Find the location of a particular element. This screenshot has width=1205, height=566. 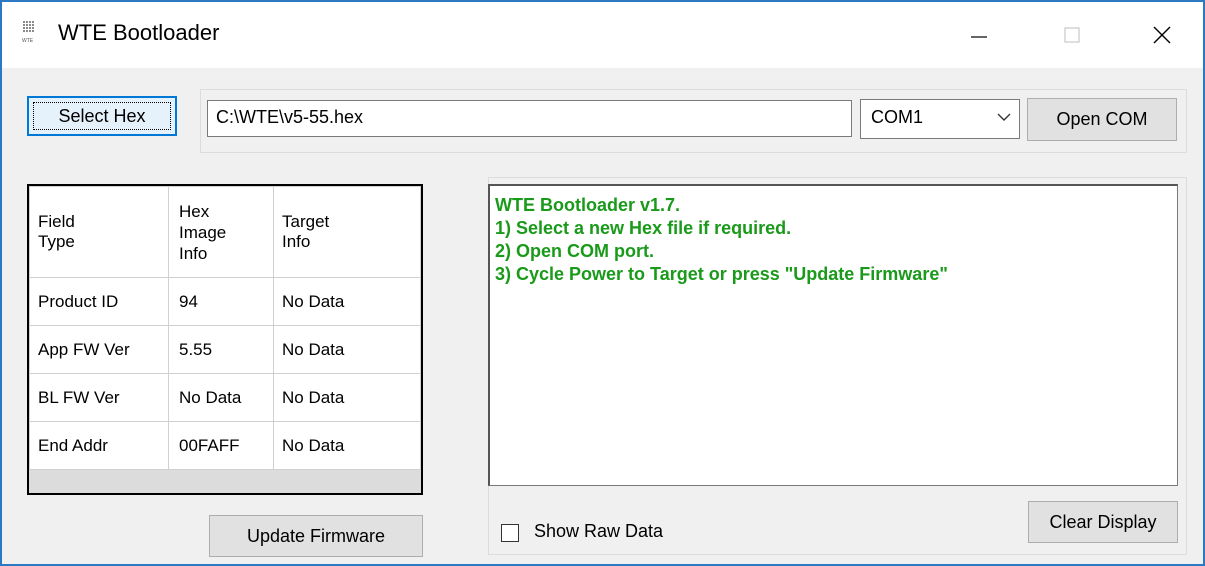

table-row: App FW Ver 5.55 No Data is located at coordinates (225, 349).